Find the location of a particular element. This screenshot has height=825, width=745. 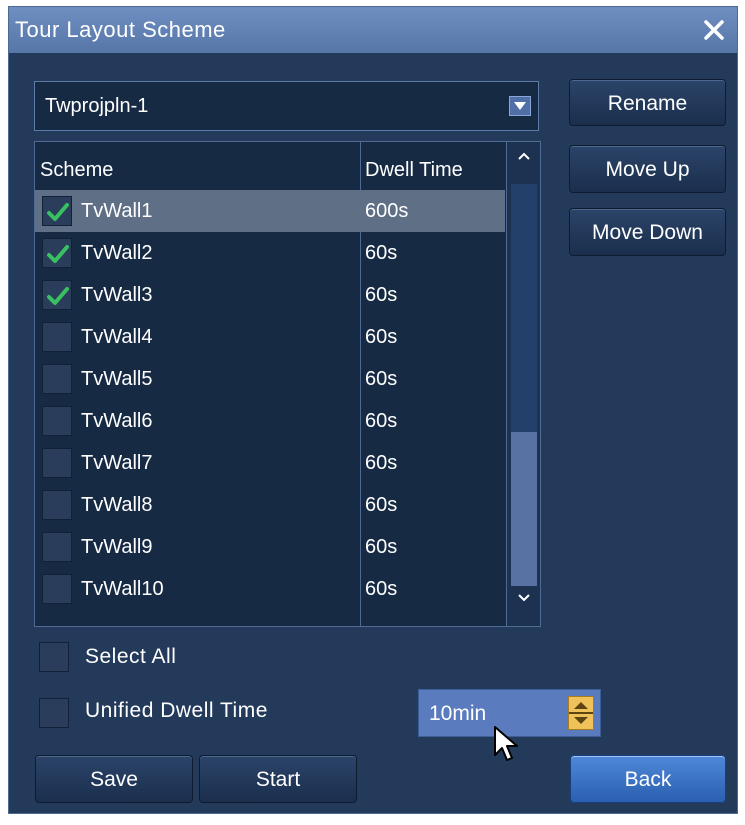

scheme-name: TvWall2 is located at coordinates (117, 253).